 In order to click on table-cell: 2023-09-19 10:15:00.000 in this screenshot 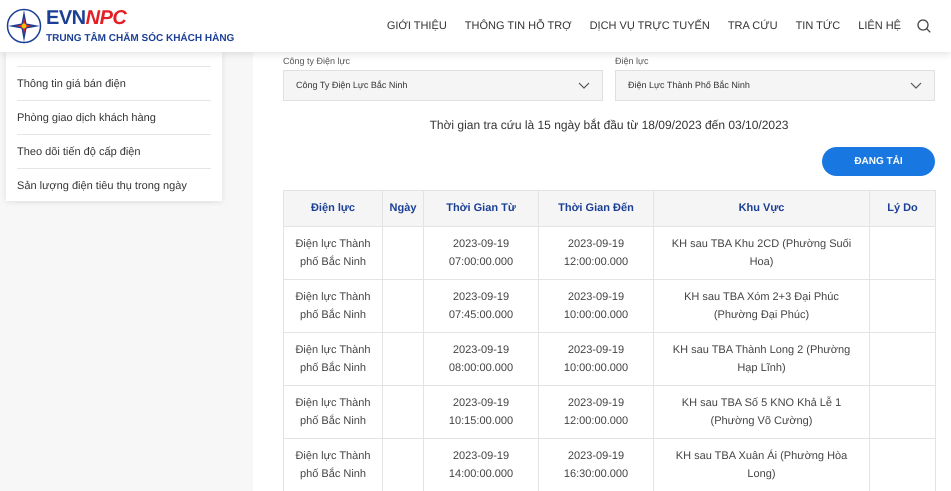, I will do `click(481, 412)`.